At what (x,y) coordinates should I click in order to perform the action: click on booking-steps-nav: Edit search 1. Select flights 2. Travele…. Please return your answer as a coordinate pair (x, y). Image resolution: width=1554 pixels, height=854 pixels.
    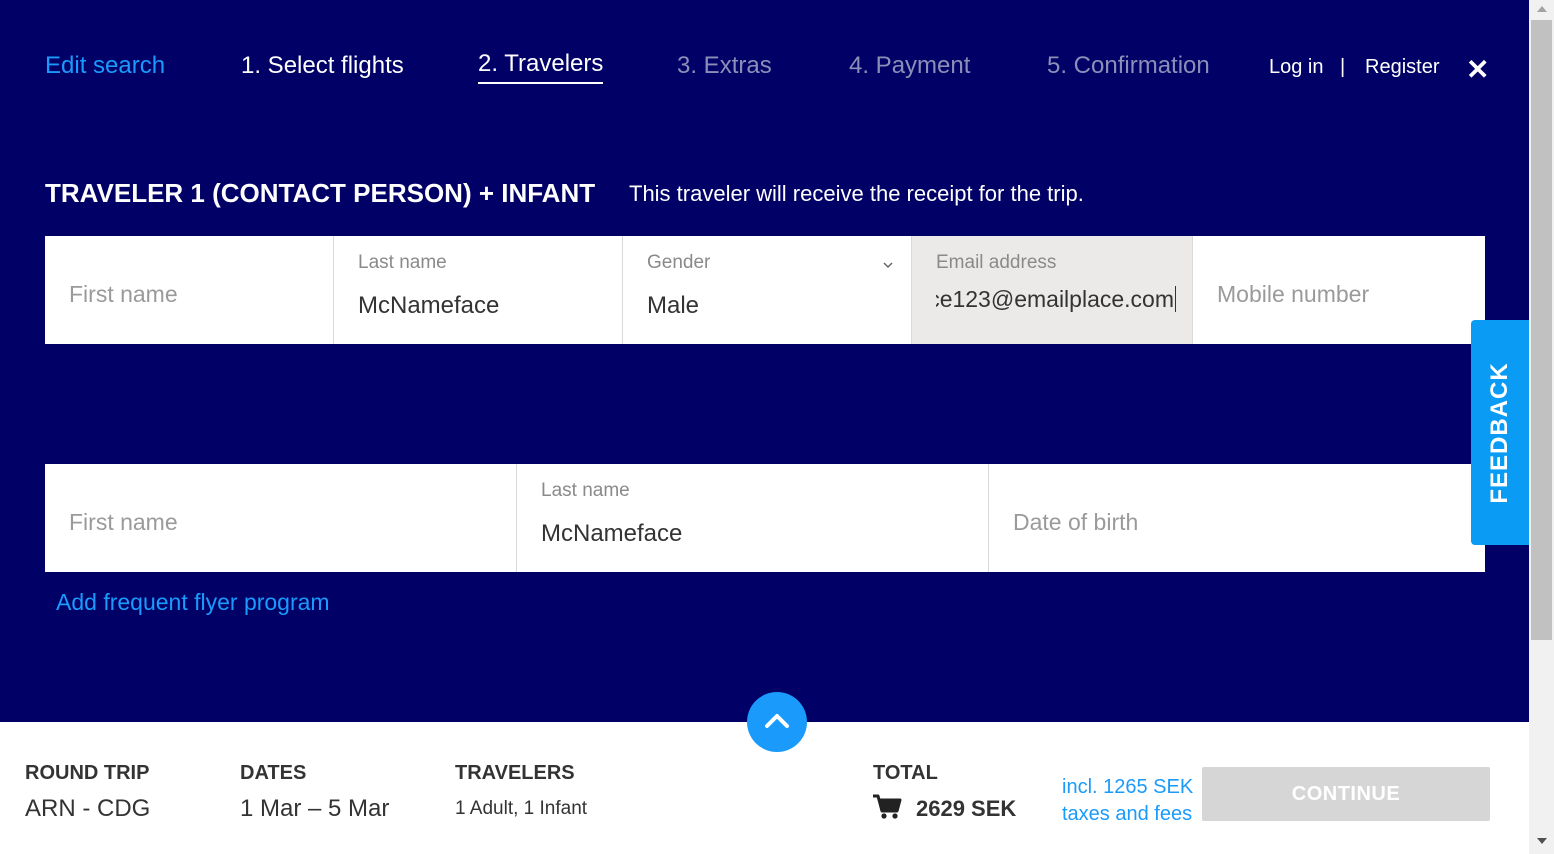
    Looking at the image, I should click on (764, 70).